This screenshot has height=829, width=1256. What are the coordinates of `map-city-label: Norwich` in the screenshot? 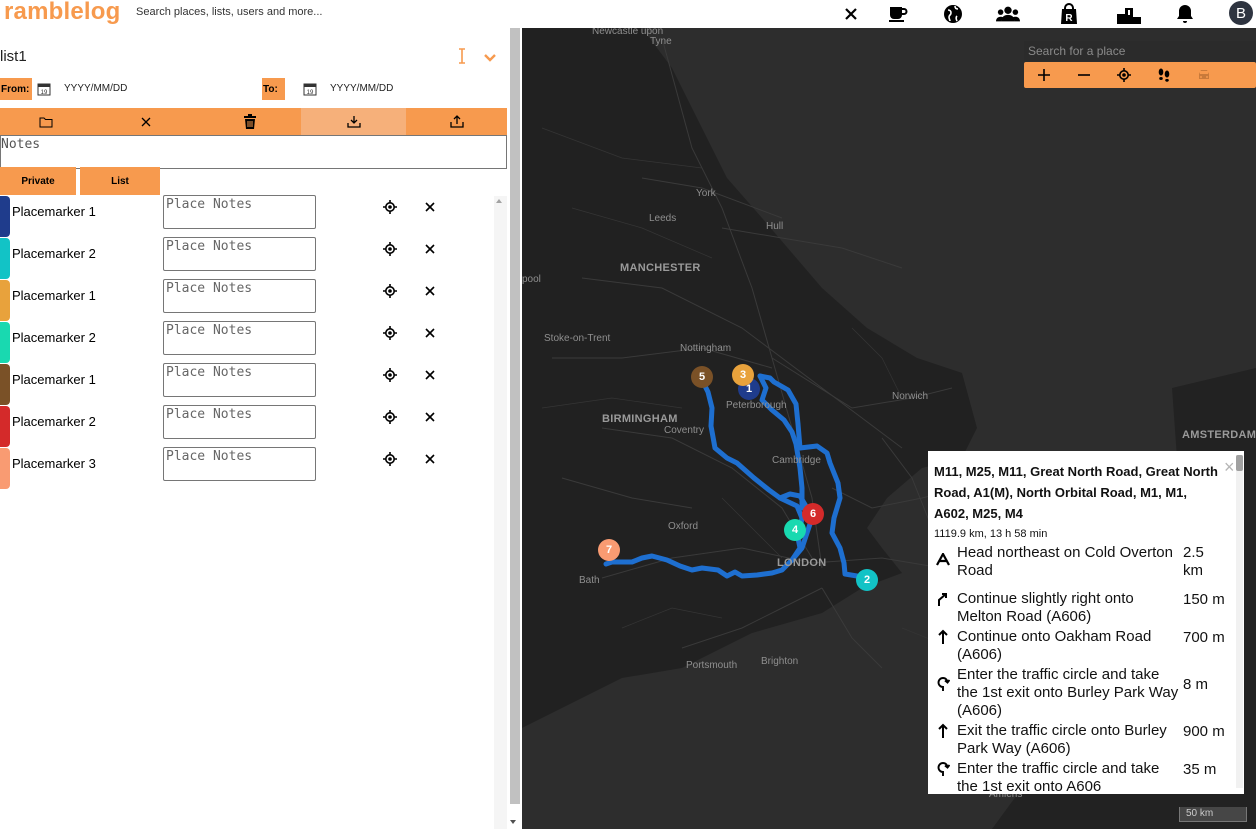 It's located at (910, 396).